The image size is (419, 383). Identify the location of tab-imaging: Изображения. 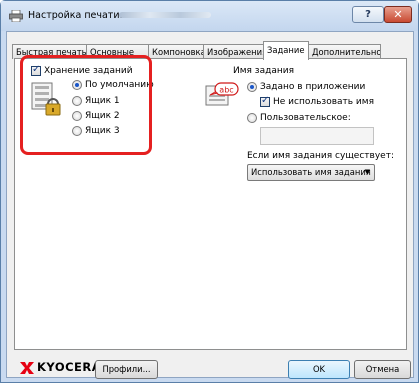
(233, 51).